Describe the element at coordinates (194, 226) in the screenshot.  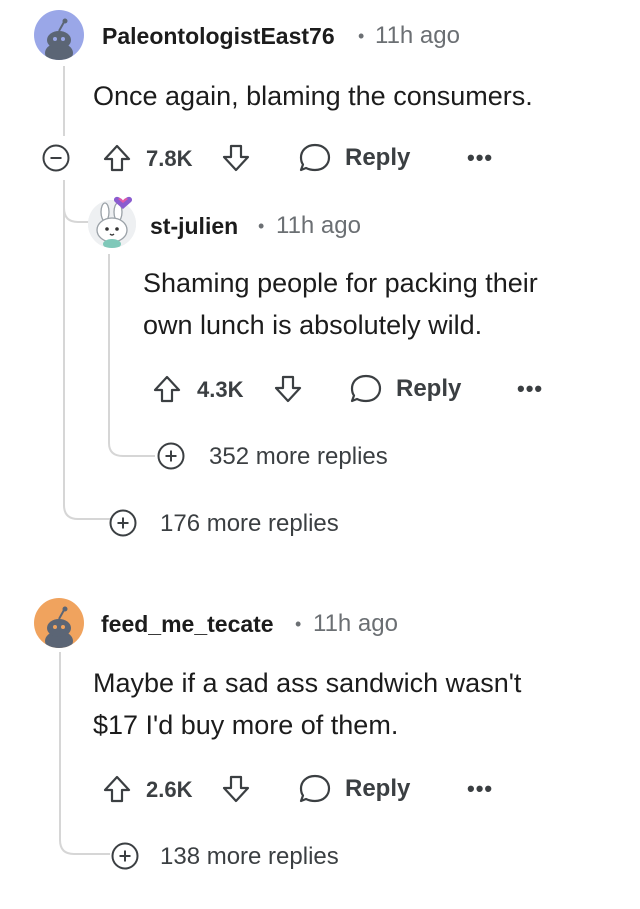
I see `comment-author: st-julien` at that location.